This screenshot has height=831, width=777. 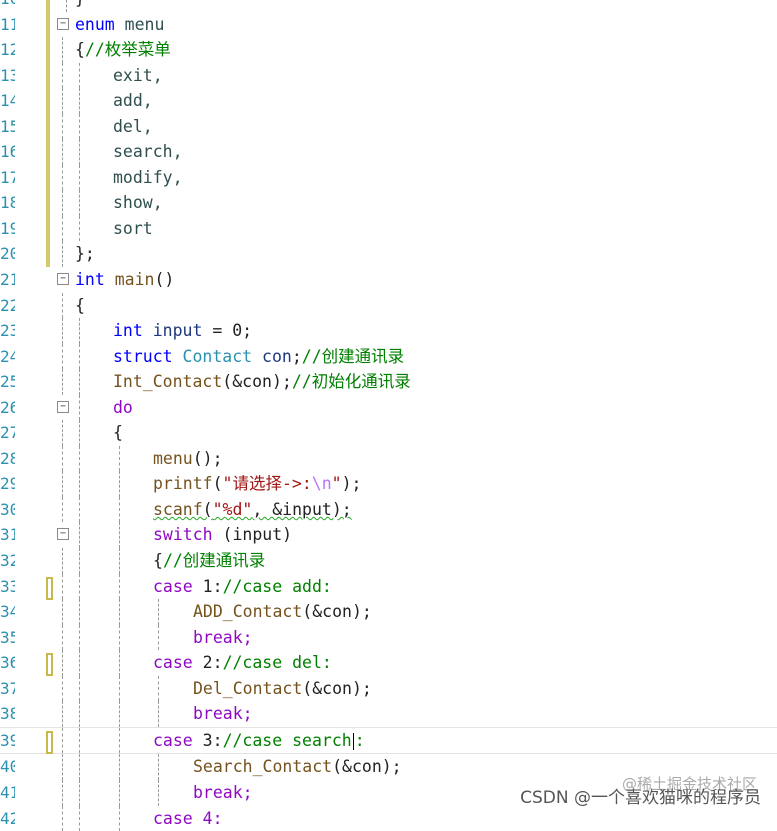 I want to click on code-line: 19 sort, so click(x=388, y=229).